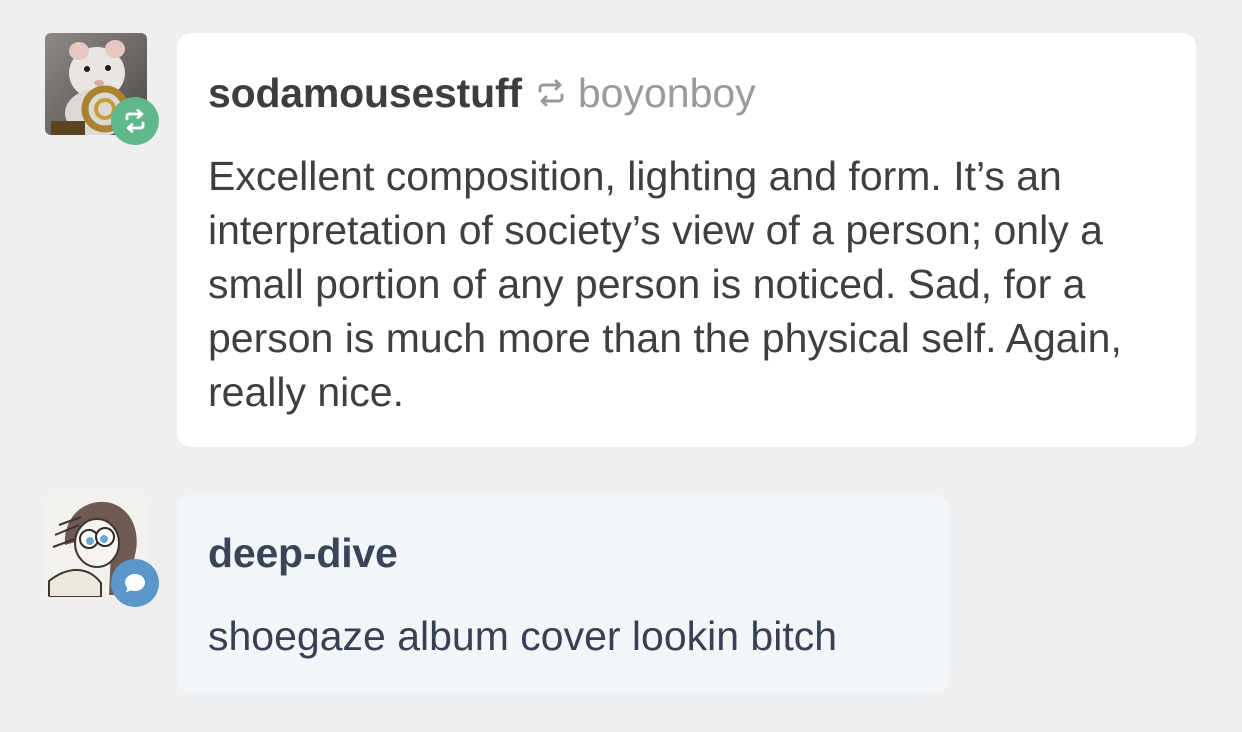 The image size is (1242, 732). Describe the element at coordinates (667, 93) in the screenshot. I see `reblogged-from-link: boyonboy` at that location.